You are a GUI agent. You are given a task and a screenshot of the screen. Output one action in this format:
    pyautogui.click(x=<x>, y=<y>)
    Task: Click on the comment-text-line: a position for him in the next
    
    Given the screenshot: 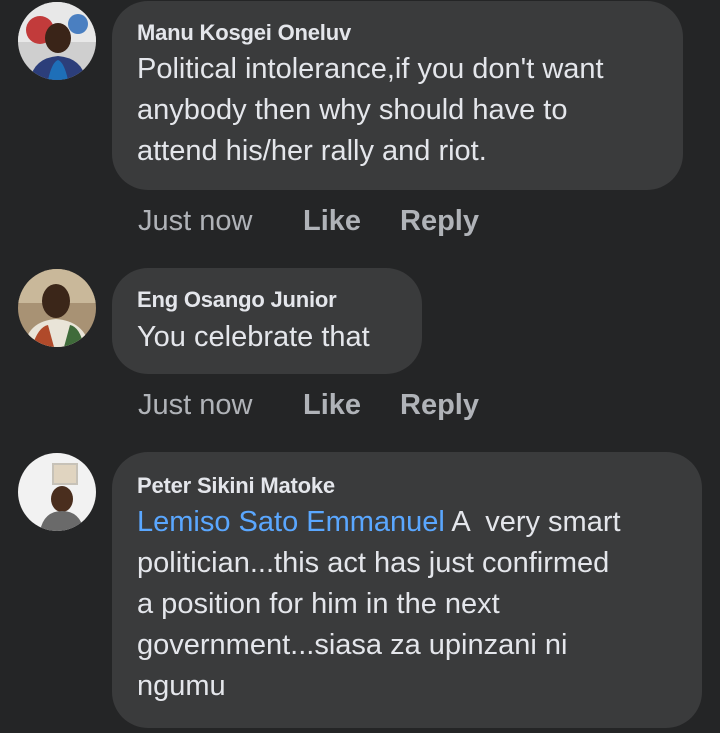 What is the action you would take?
    pyautogui.click(x=318, y=604)
    